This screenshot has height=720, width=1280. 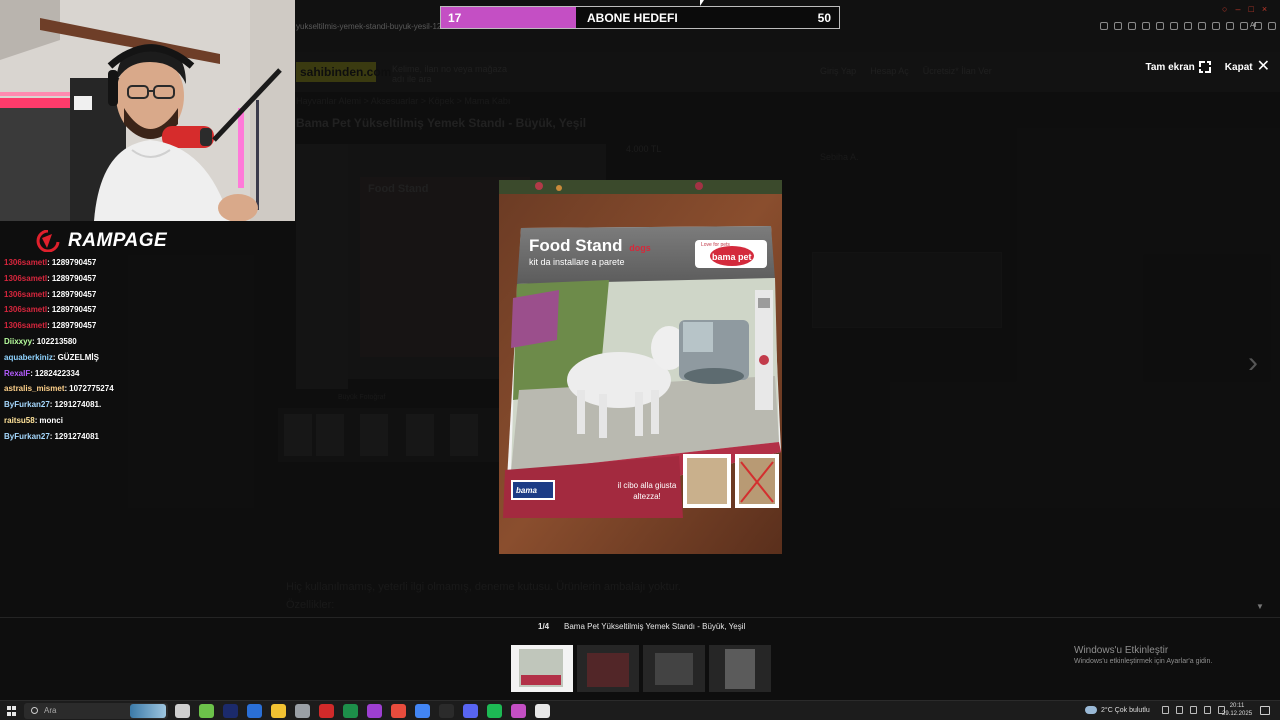 What do you see at coordinates (732, 257) in the screenshot?
I see `product-brand: bama pet` at bounding box center [732, 257].